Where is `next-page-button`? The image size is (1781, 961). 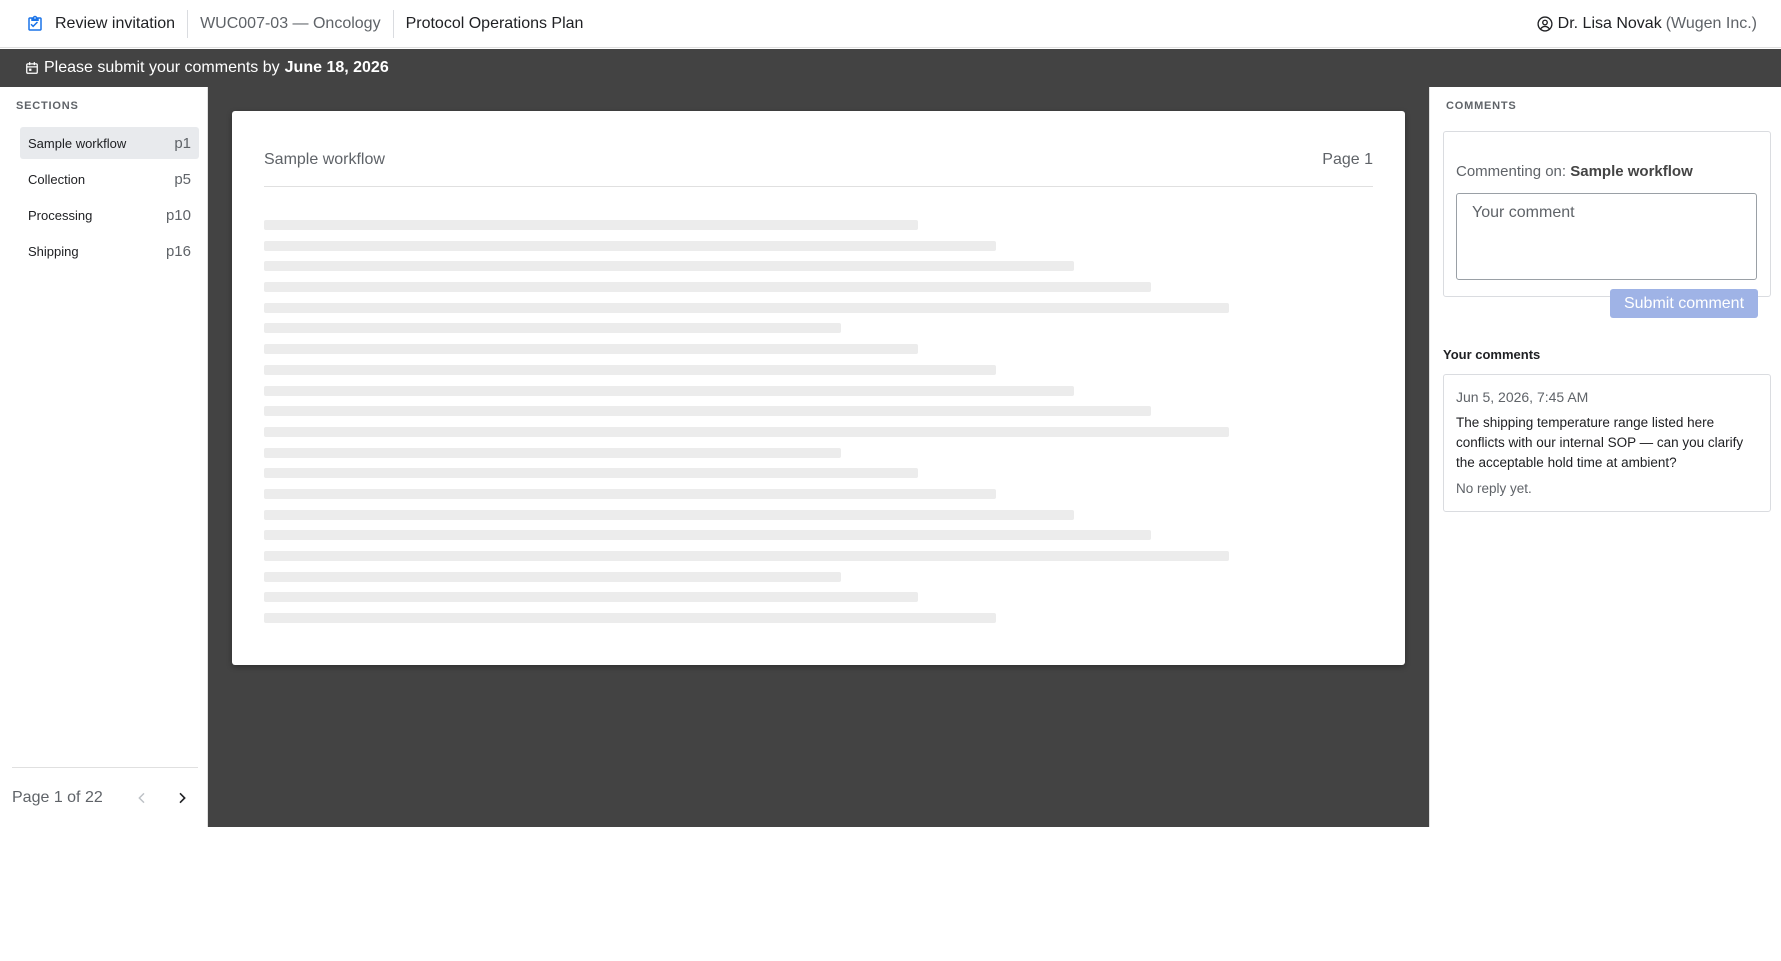 next-page-button is located at coordinates (182, 798).